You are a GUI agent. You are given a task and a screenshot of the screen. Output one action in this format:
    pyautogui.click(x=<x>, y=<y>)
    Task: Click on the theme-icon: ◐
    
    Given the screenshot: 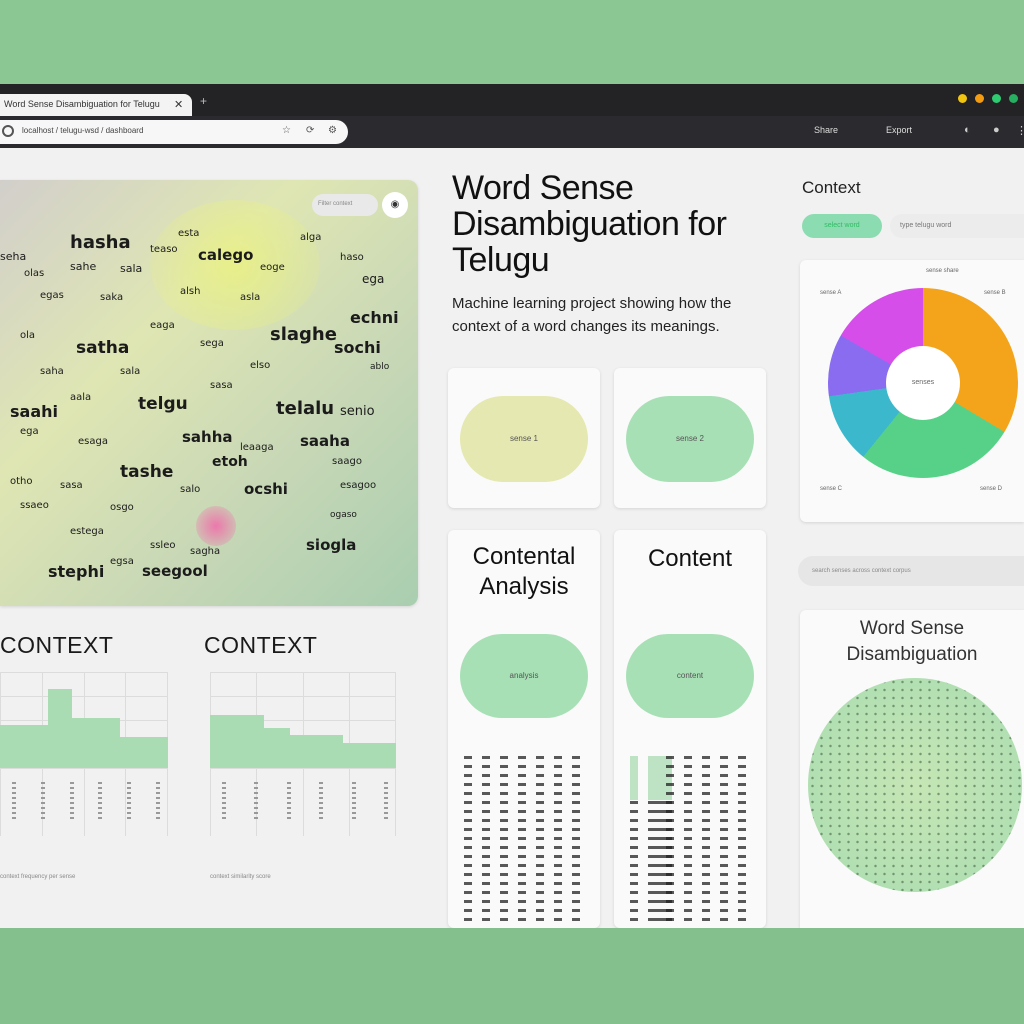 What is the action you would take?
    pyautogui.click(x=967, y=130)
    